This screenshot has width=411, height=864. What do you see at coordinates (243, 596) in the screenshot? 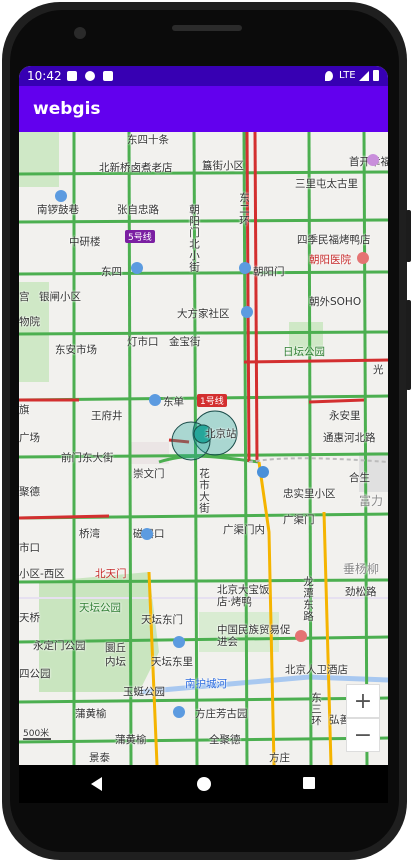
I see `map-label: 北京大宝饭店·烤鸭` at bounding box center [243, 596].